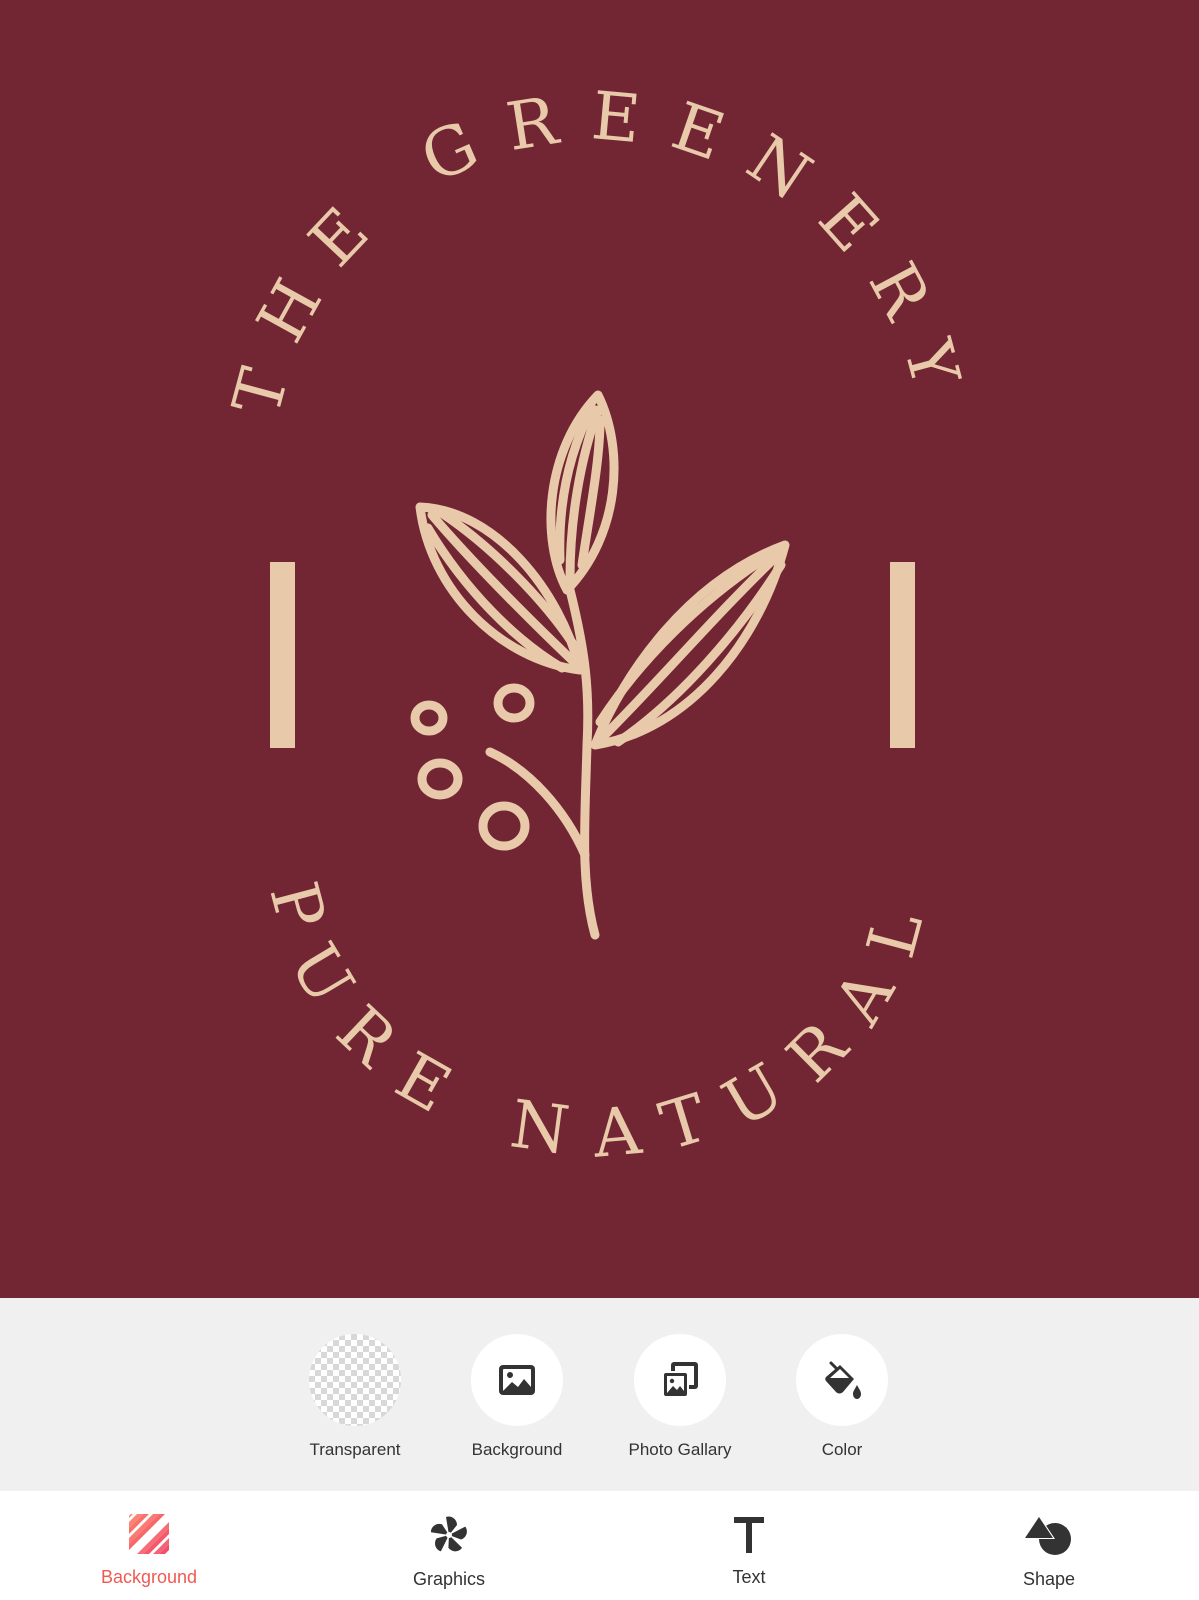  Describe the element at coordinates (355, 1380) in the screenshot. I see `checkerboard-icon` at that location.